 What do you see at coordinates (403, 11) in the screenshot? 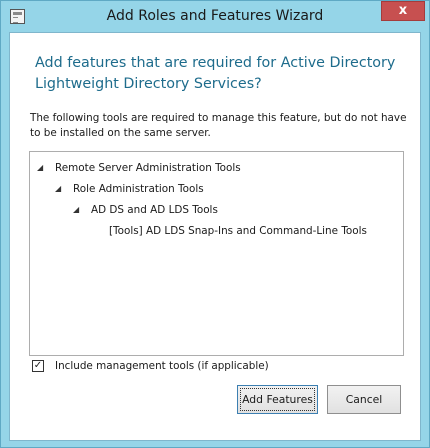
I see `close-button: x` at bounding box center [403, 11].